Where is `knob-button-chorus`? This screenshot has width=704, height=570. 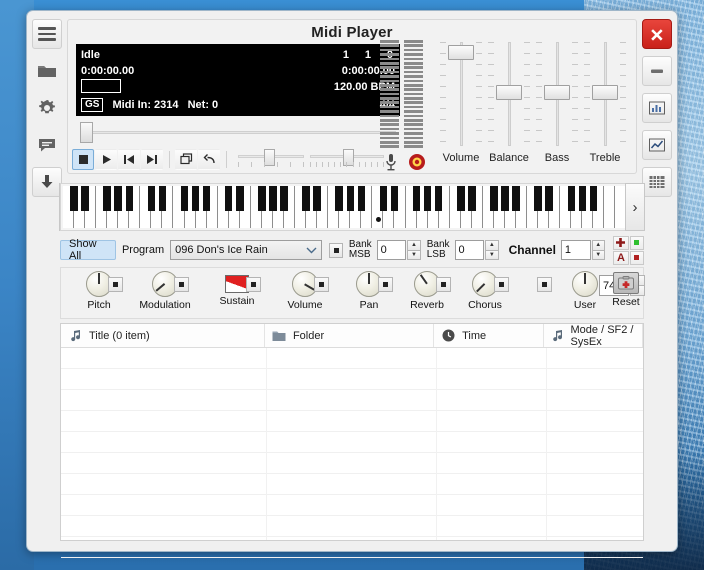 knob-button-chorus is located at coordinates (501, 284).